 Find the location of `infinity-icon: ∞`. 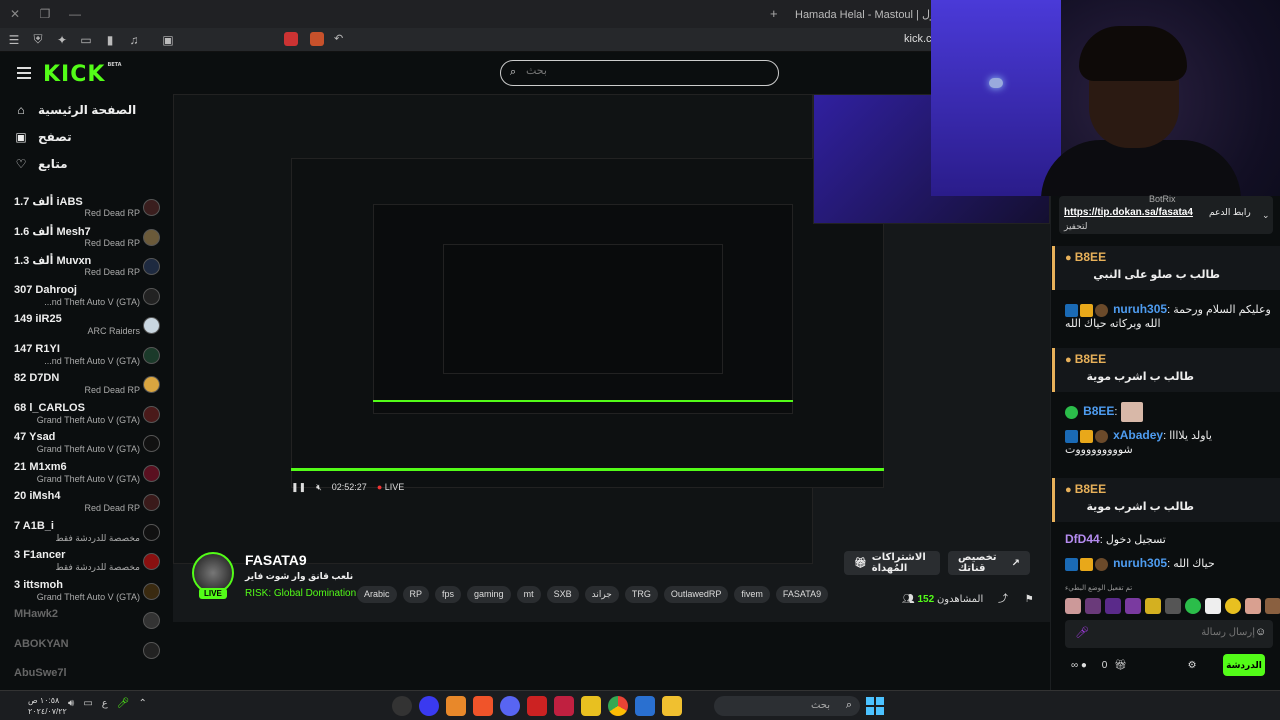

infinity-icon: ∞ is located at coordinates (1074, 665).